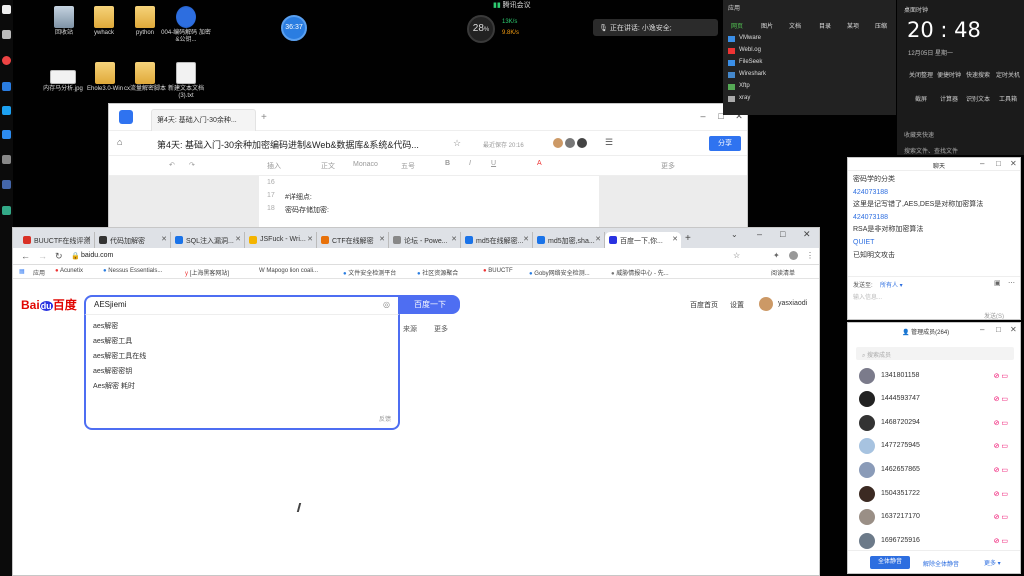  What do you see at coordinates (936, 447) in the screenshot?
I see `member-row: 1477275945 ⊘ ▭` at bounding box center [936, 447].